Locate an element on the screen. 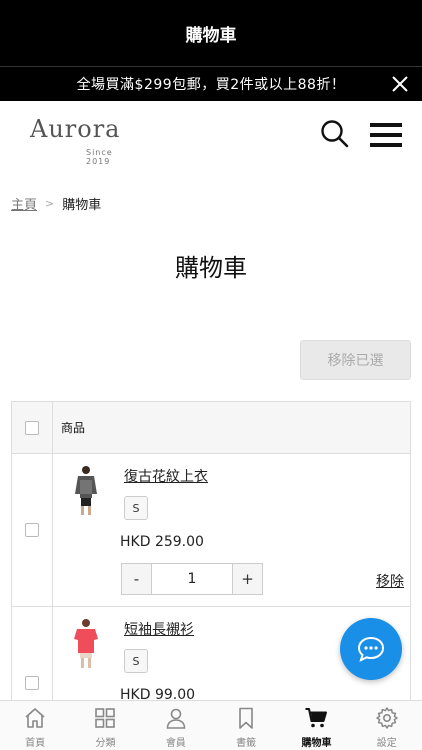 This screenshot has height=750, width=422. cart-icon is located at coordinates (316, 718).